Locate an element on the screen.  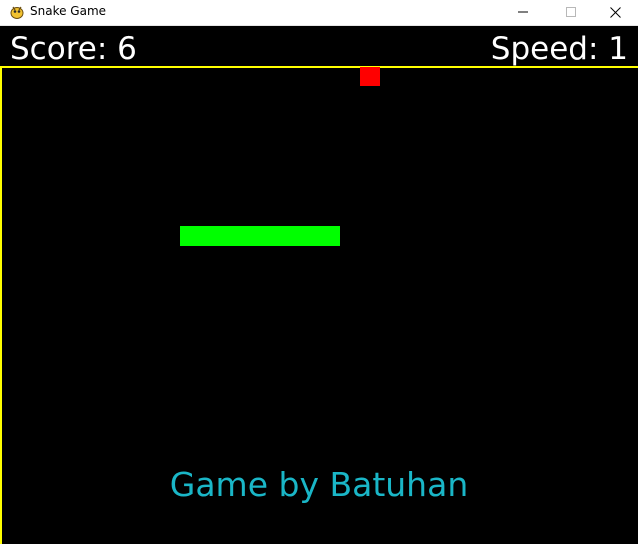
close-button is located at coordinates (615, 12).